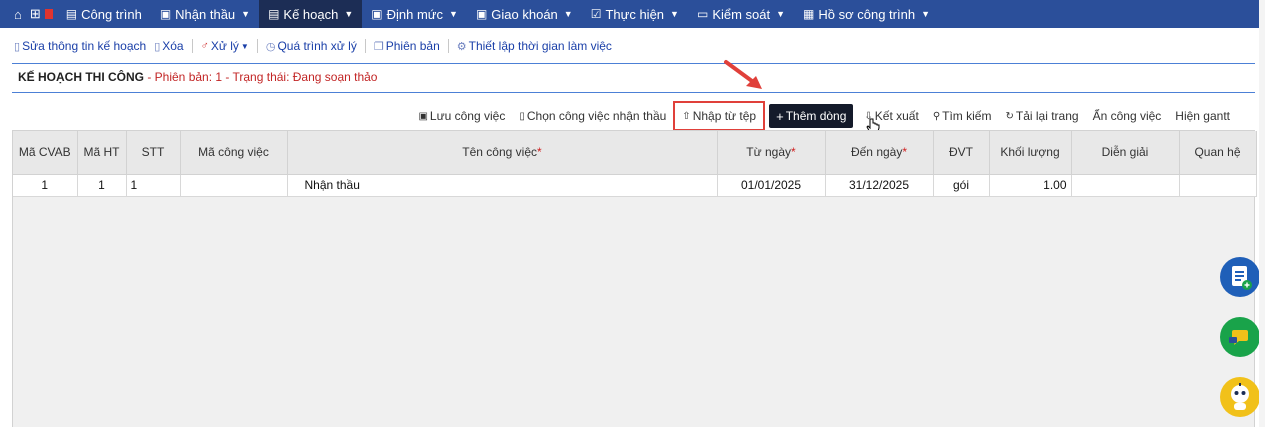 This screenshot has width=1265, height=427. What do you see at coordinates (811, 116) in the screenshot?
I see `add-row-button: + Thêm dòng` at bounding box center [811, 116].